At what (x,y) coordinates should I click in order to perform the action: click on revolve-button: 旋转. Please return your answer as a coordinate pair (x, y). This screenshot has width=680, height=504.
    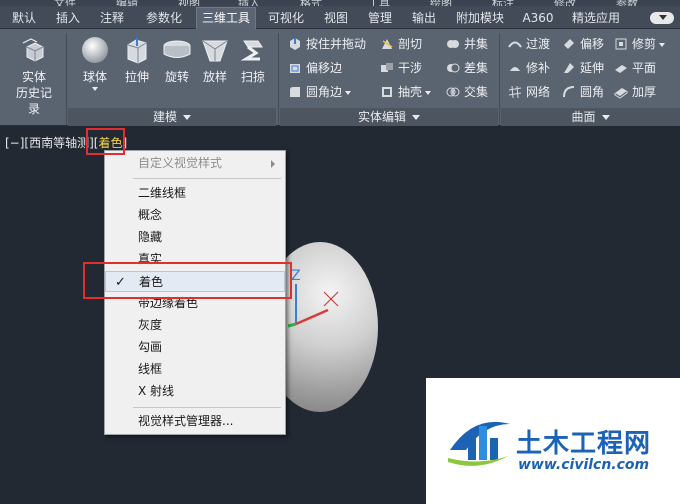
    Looking at the image, I should click on (177, 59).